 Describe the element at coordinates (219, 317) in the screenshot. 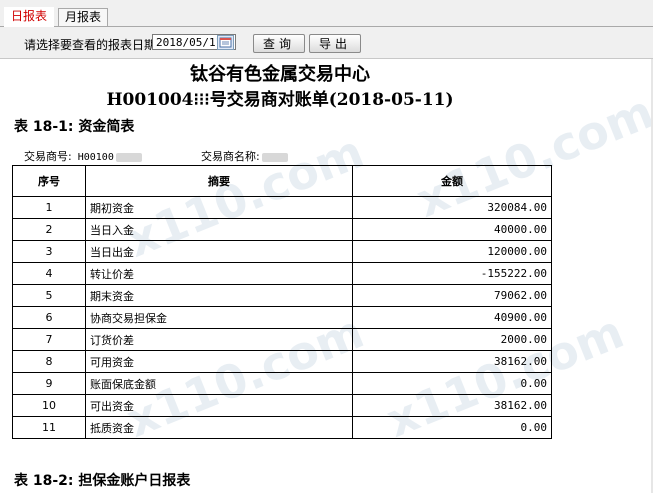

I see `cell-desc: 协商交易担保金` at that location.